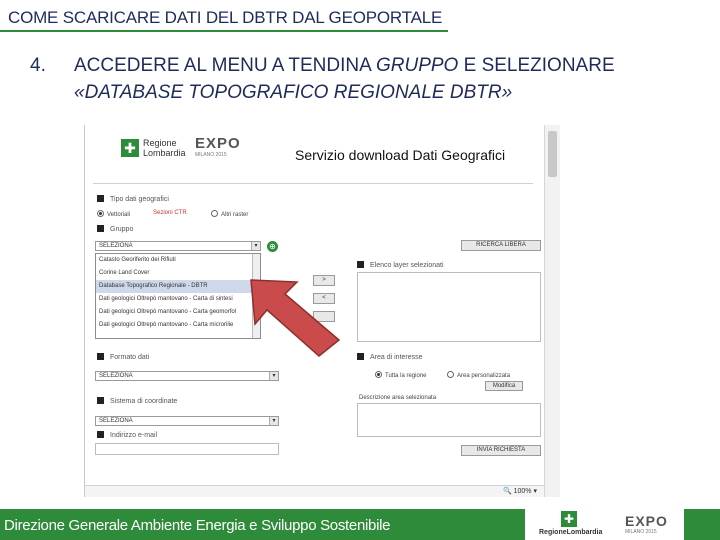  What do you see at coordinates (123, 357) in the screenshot?
I see `formato-section: Formato dati` at bounding box center [123, 357].